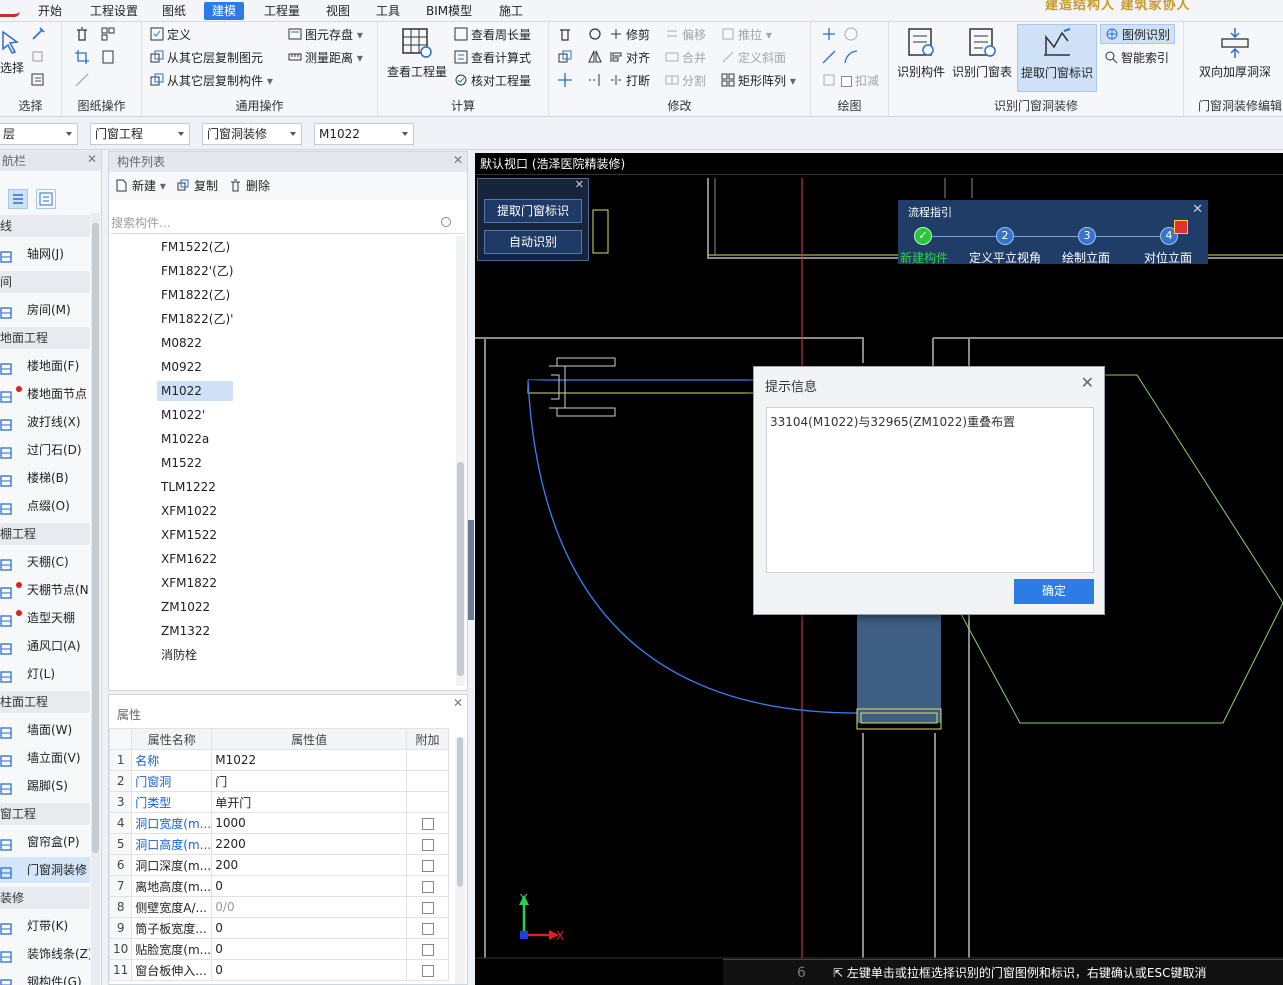 This screenshot has height=985, width=1283. Describe the element at coordinates (851, 34) in the screenshot. I see `smart-layout-icon` at that location.